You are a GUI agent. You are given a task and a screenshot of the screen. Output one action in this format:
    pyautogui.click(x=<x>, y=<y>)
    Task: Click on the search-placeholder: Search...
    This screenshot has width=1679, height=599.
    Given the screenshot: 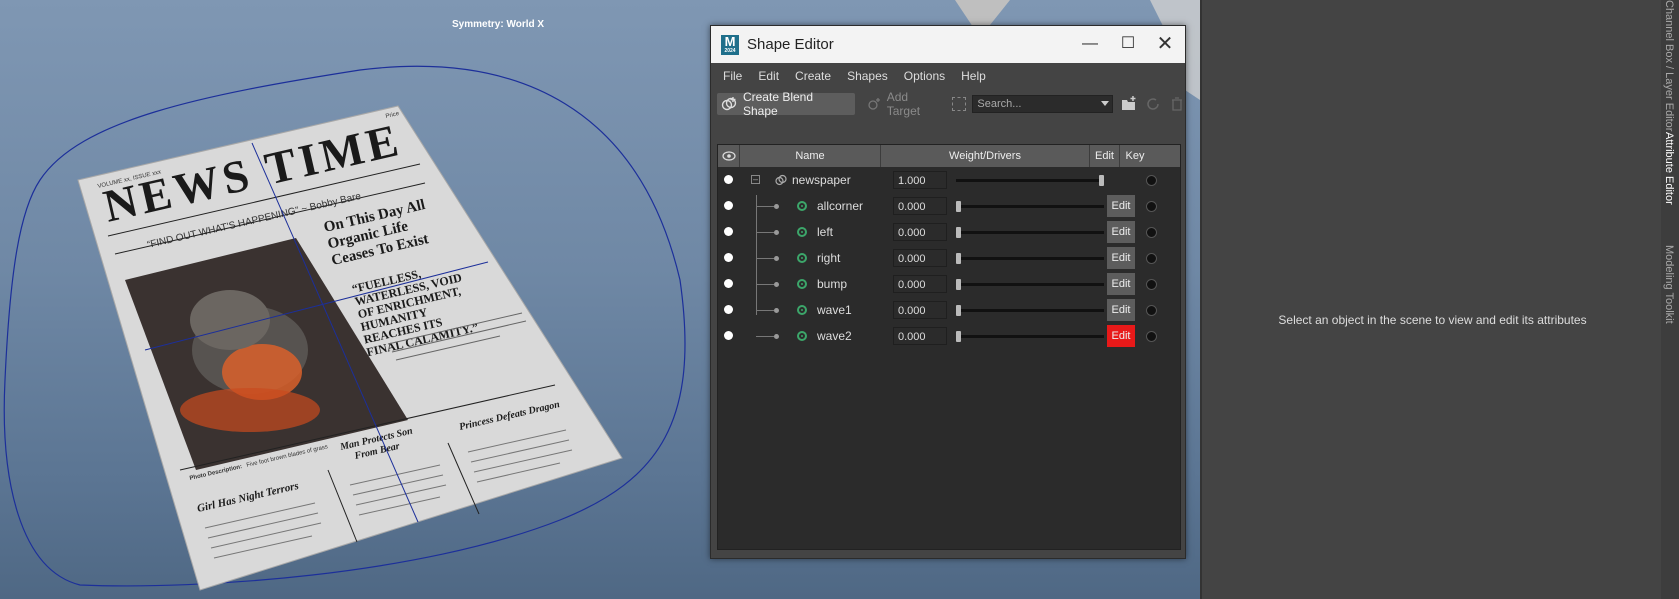 What is the action you would take?
    pyautogui.click(x=999, y=104)
    